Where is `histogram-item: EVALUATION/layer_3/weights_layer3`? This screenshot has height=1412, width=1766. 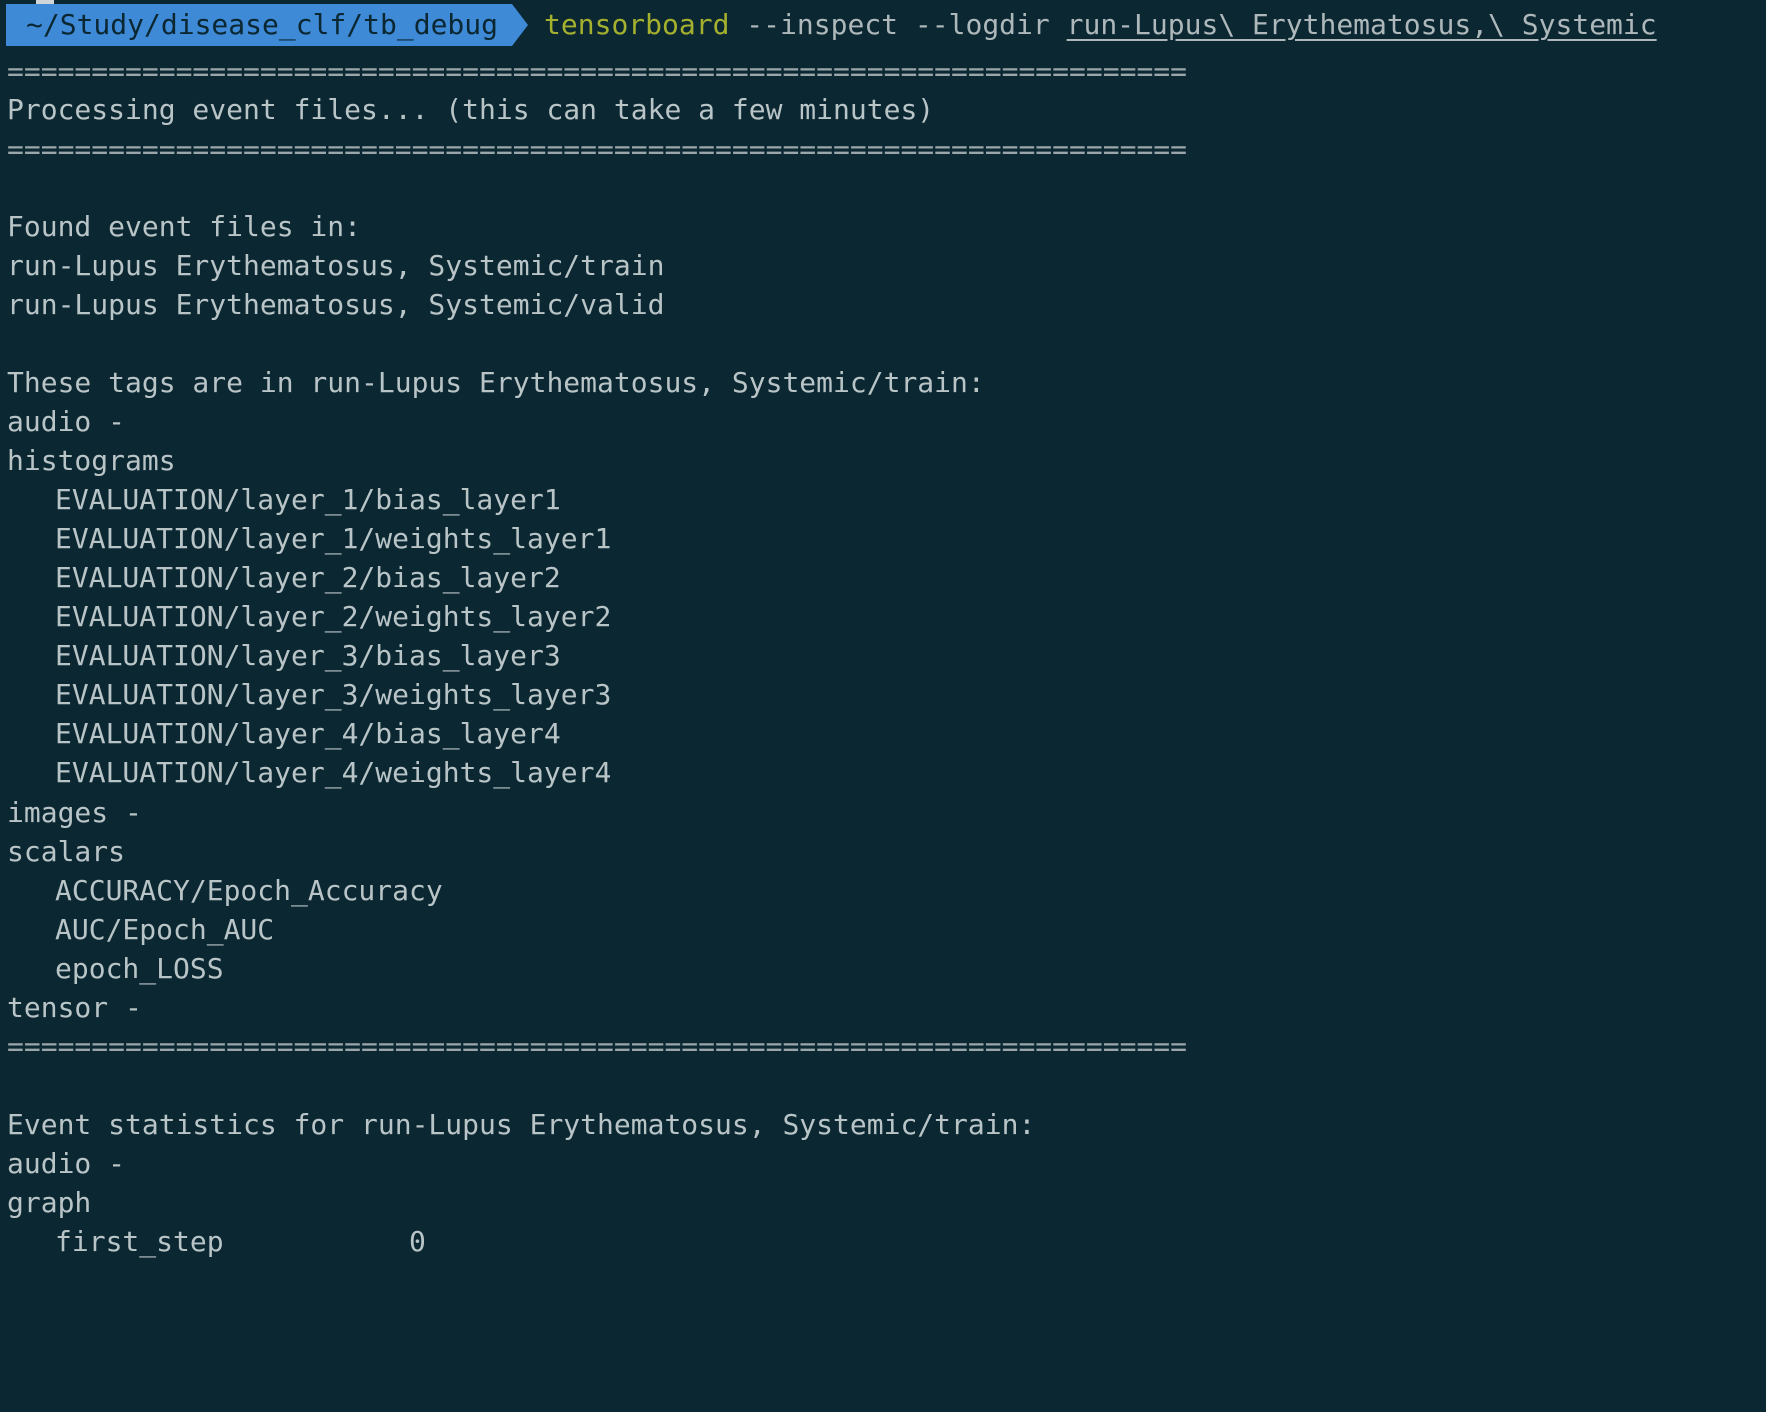 histogram-item: EVALUATION/layer_3/weights_layer3 is located at coordinates (333, 694).